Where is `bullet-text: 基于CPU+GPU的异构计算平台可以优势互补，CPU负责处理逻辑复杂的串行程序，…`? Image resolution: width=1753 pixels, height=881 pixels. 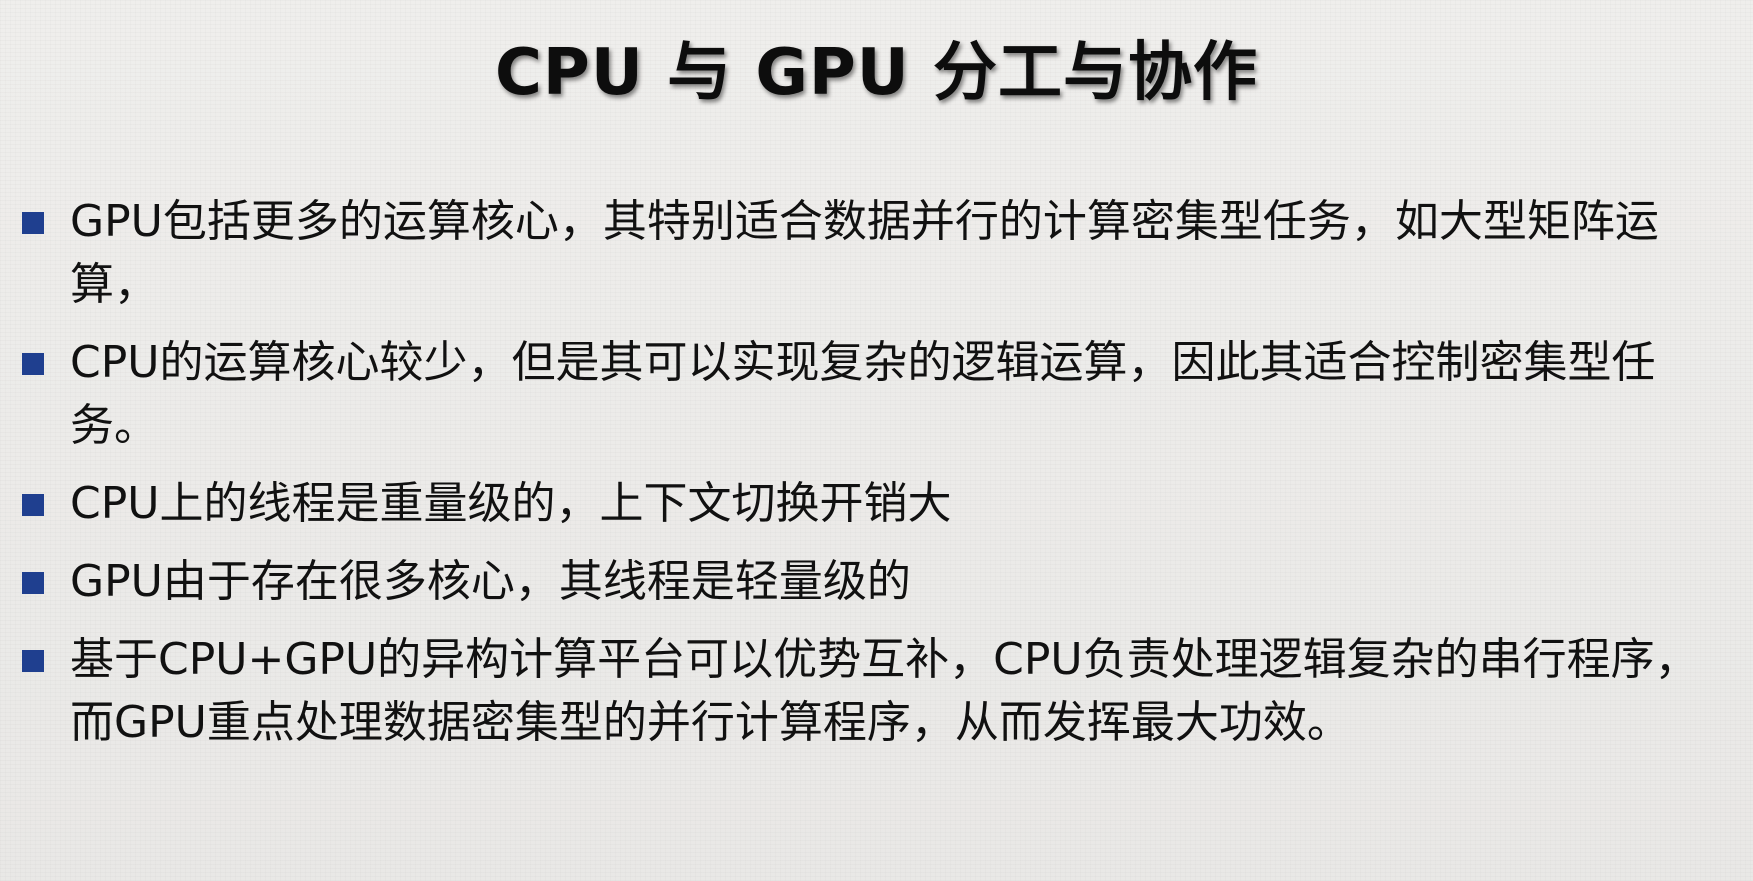
bullet-text: 基于CPU+GPU的异构计算平台可以优势互补，CPU负责处理逻辑复杂的串行程序，… is located at coordinates (884, 691).